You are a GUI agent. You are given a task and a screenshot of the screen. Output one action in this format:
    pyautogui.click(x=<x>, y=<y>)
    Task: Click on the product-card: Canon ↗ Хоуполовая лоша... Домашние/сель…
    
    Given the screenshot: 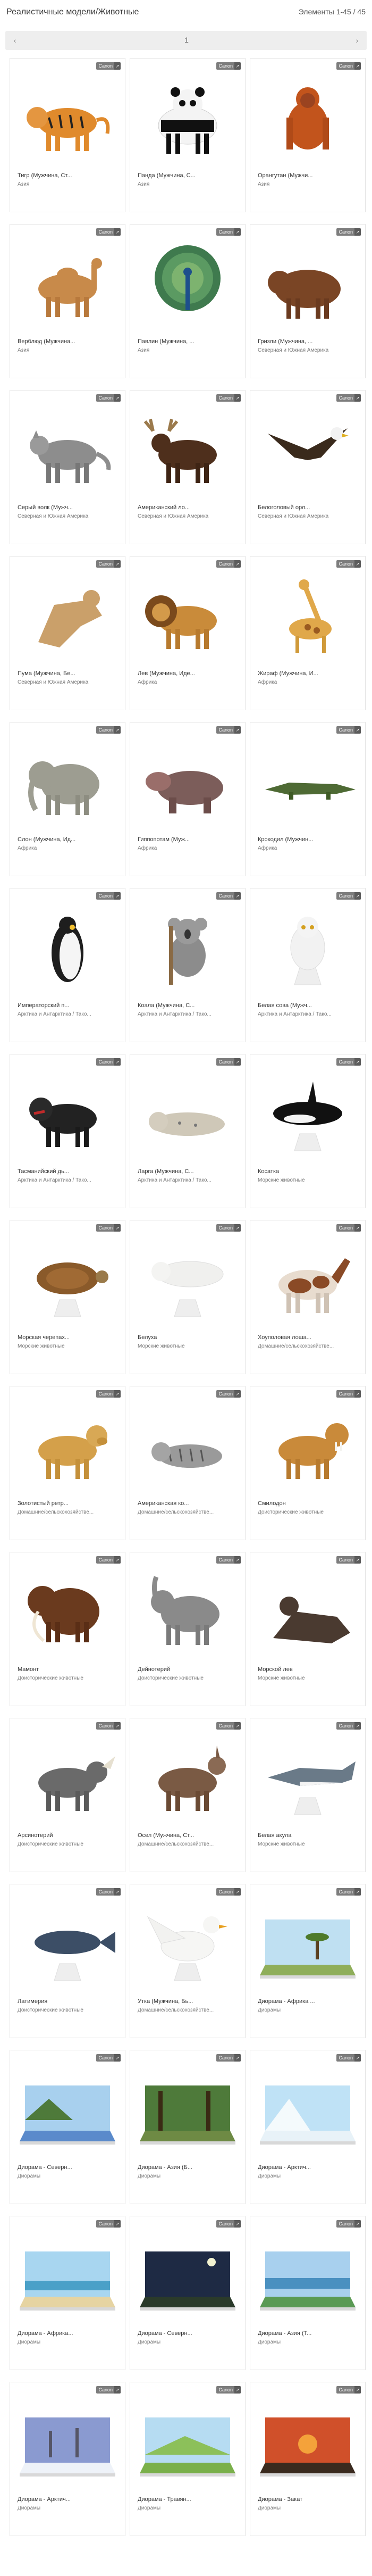 What is the action you would take?
    pyautogui.click(x=308, y=1297)
    